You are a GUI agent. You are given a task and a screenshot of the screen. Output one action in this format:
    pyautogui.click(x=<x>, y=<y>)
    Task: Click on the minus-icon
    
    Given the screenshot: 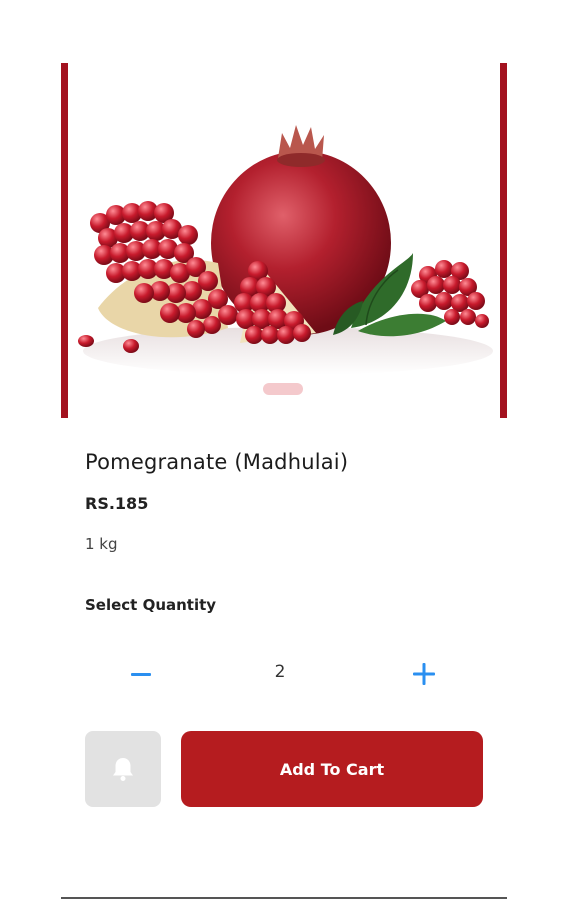 What is the action you would take?
    pyautogui.click(x=141, y=674)
    